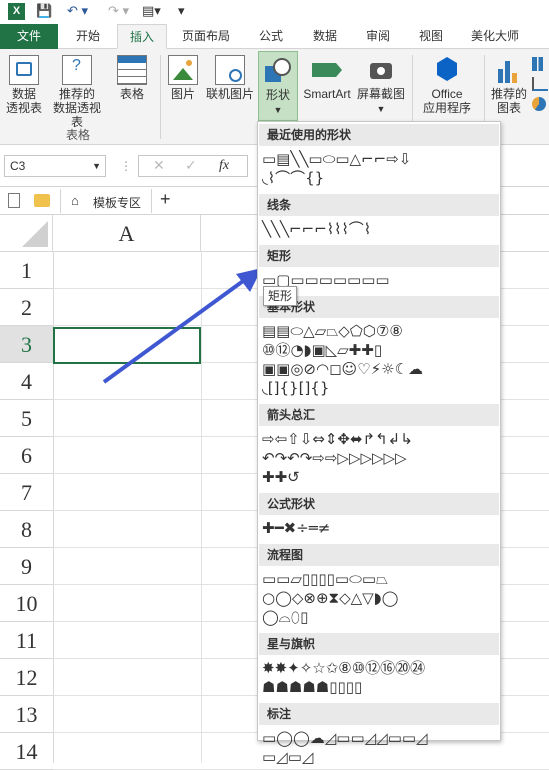  I want to click on table-label: 表格, so click(131, 94).